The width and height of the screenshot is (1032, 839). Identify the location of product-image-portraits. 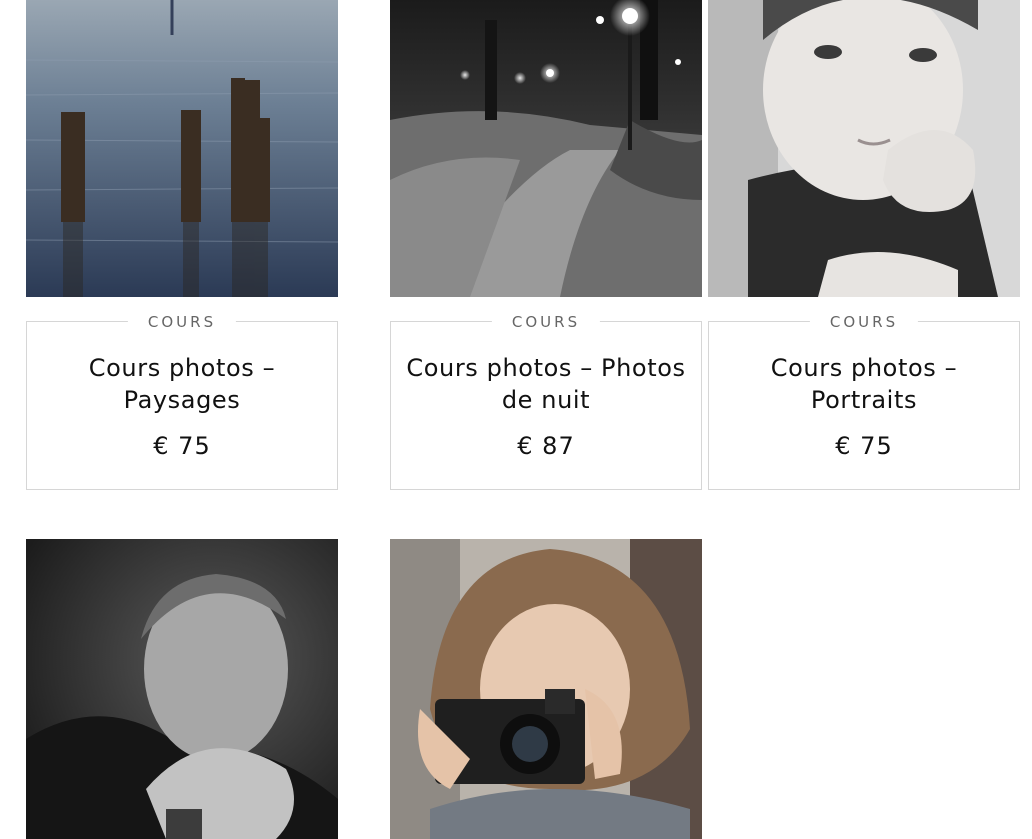
(864, 148).